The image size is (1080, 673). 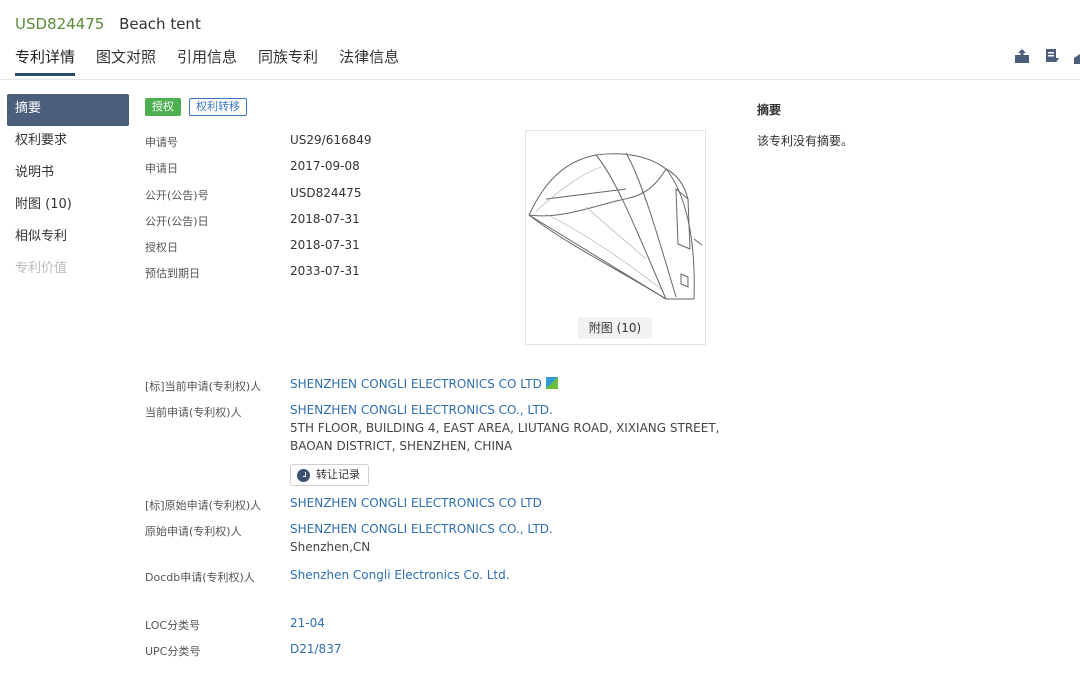 What do you see at coordinates (177, 195) in the screenshot?
I see `field-label: 公开(公告)号` at bounding box center [177, 195].